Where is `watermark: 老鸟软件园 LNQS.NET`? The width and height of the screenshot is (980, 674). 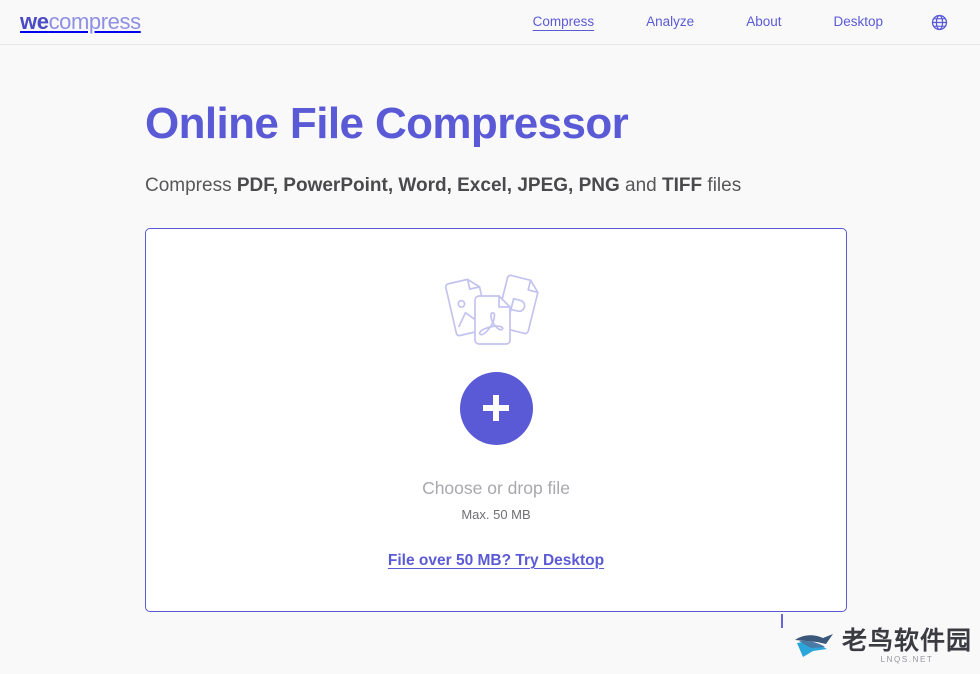 watermark: 老鸟软件园 LNQS.NET is located at coordinates (876, 639).